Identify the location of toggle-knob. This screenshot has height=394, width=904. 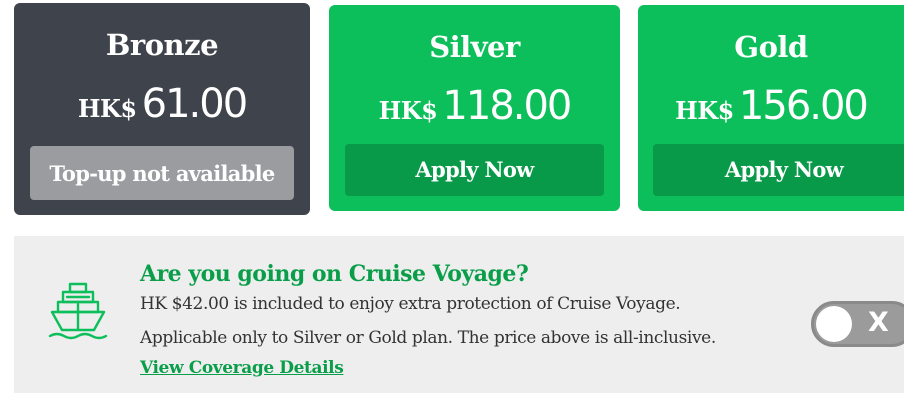
(834, 324).